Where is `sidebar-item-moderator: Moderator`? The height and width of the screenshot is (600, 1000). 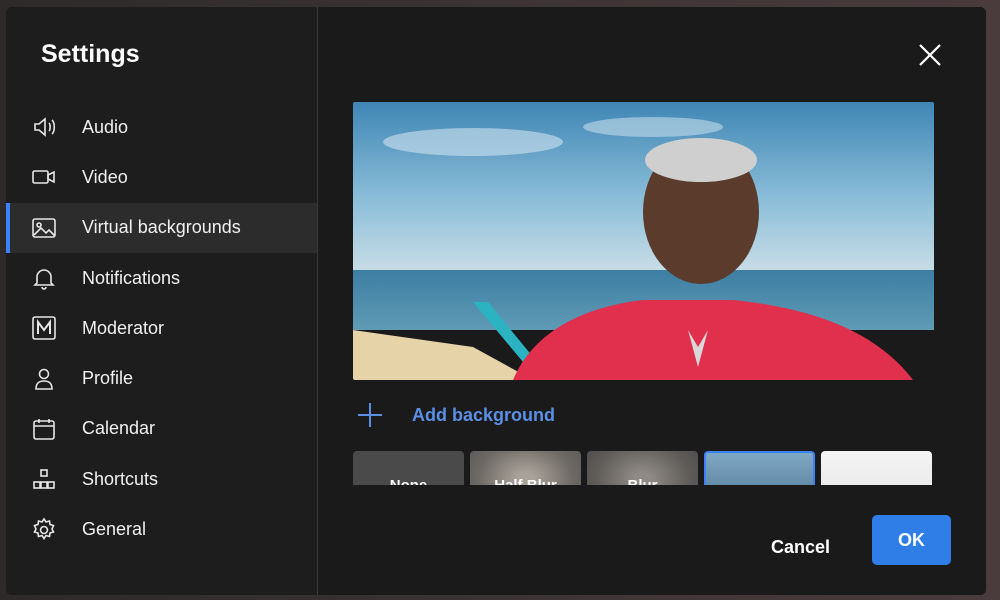 sidebar-item-moderator: Moderator is located at coordinates (161, 328).